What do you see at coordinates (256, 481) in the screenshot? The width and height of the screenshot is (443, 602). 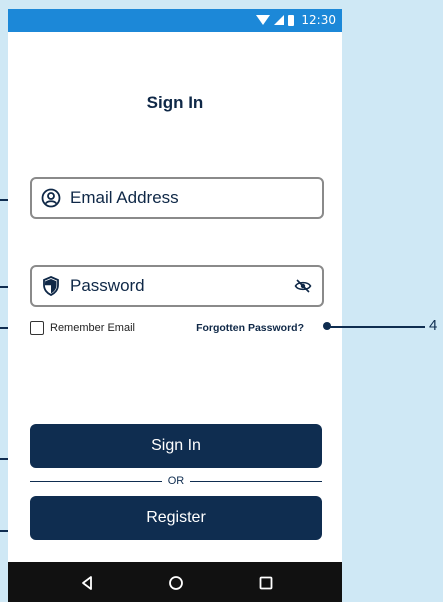 I see `divider-line-right` at bounding box center [256, 481].